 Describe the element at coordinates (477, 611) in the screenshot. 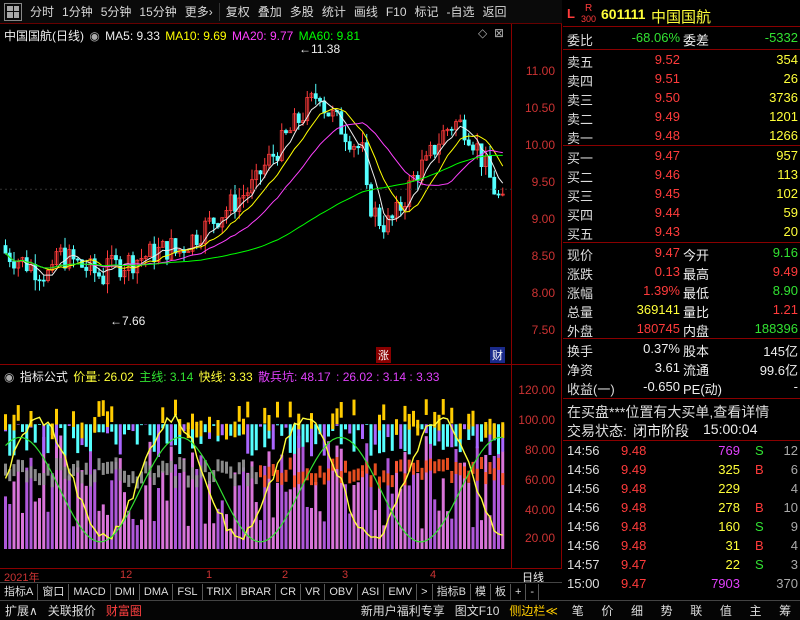

I see `f10-image-button: 图文F10` at that location.